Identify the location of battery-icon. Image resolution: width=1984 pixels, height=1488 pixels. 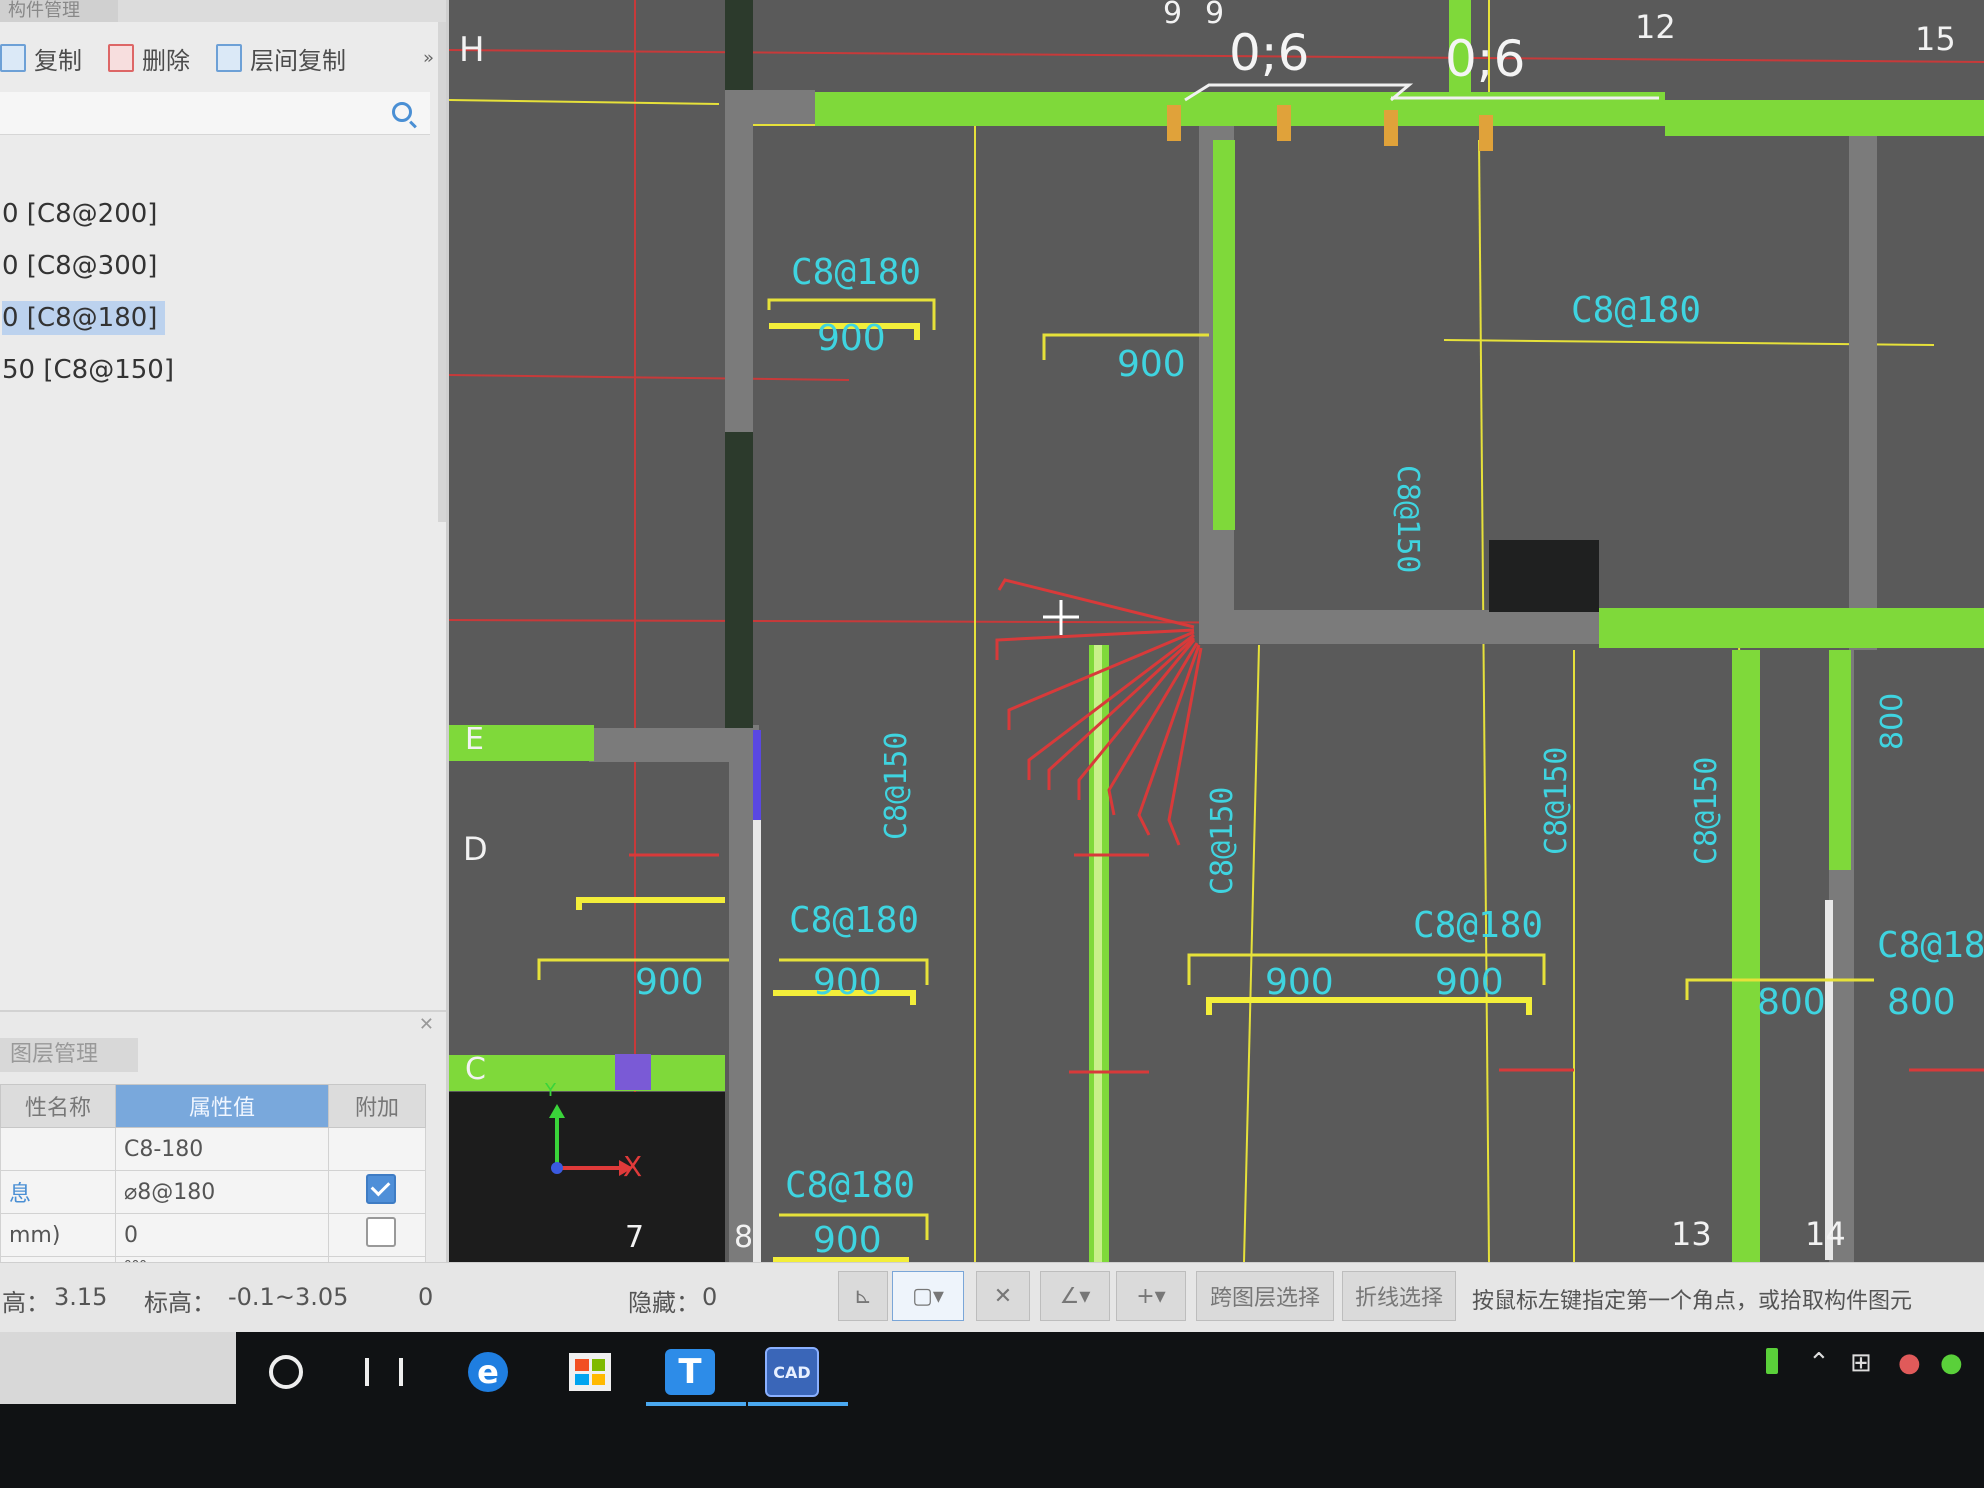
(1772, 1361).